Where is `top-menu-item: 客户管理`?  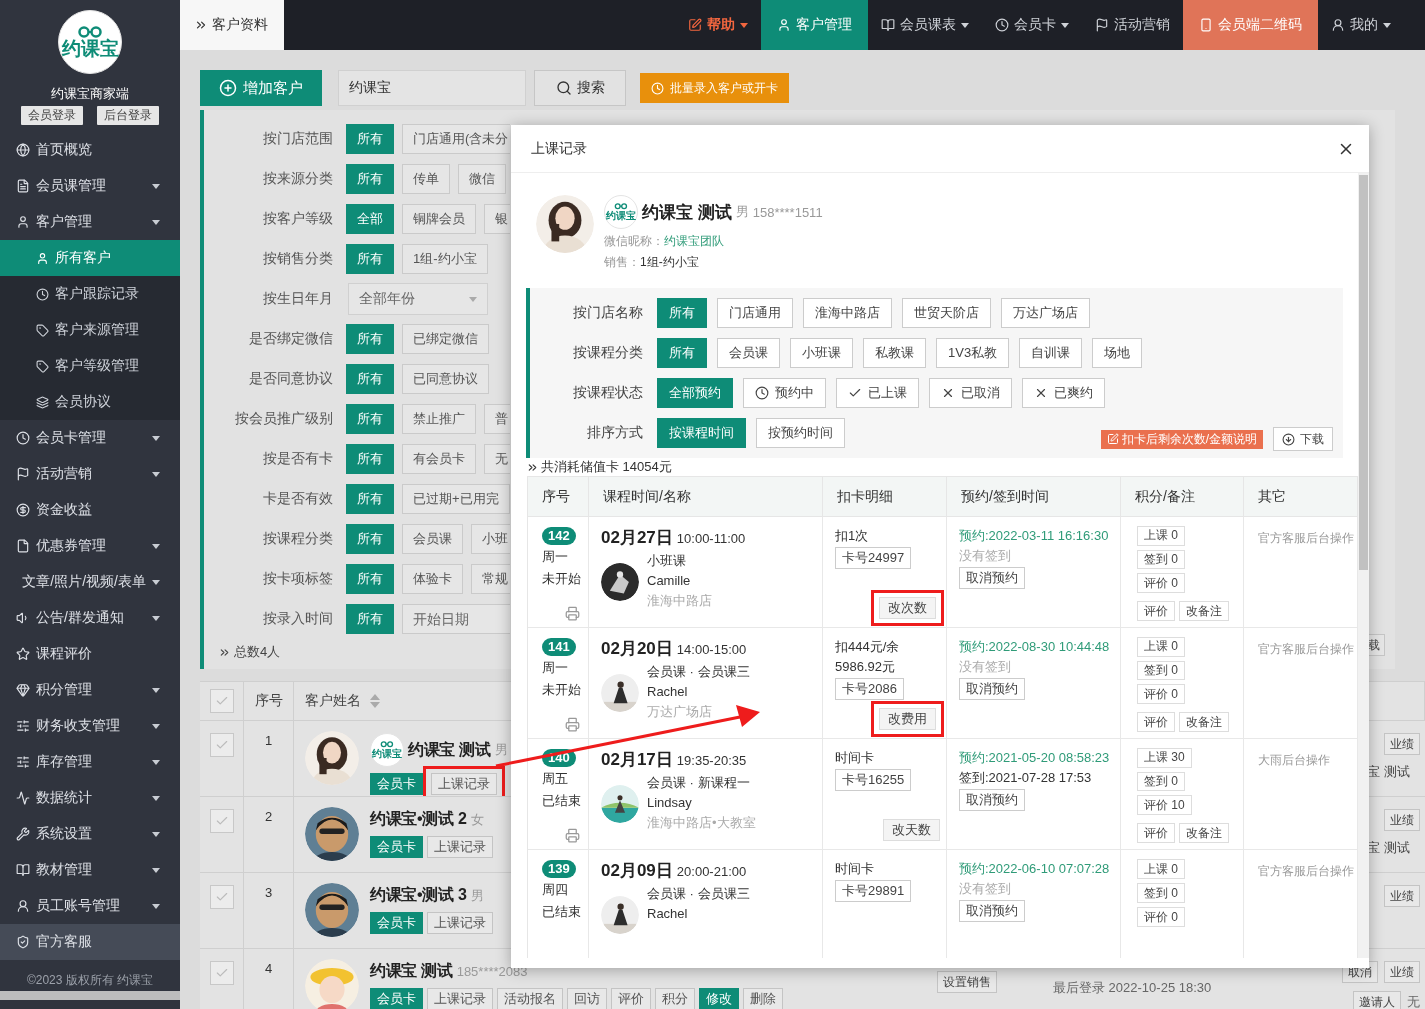
top-menu-item: 客户管理 is located at coordinates (814, 25).